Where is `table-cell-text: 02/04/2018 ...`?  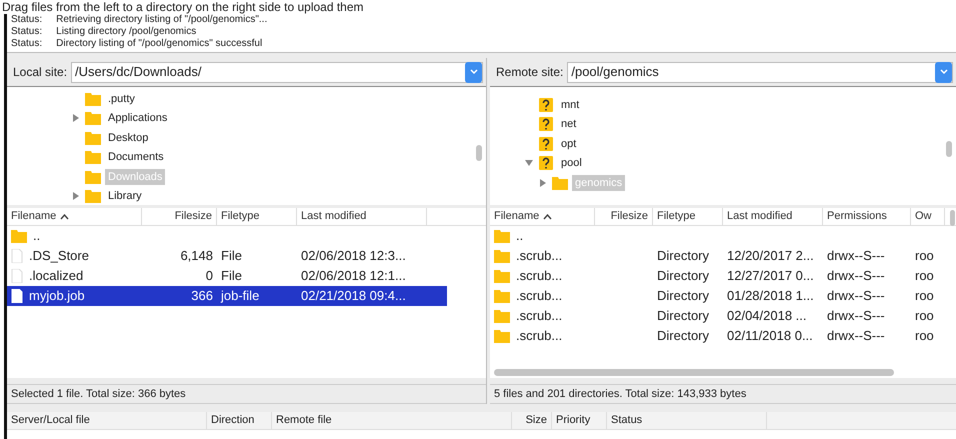
table-cell-text: 02/04/2018 ... is located at coordinates (767, 316).